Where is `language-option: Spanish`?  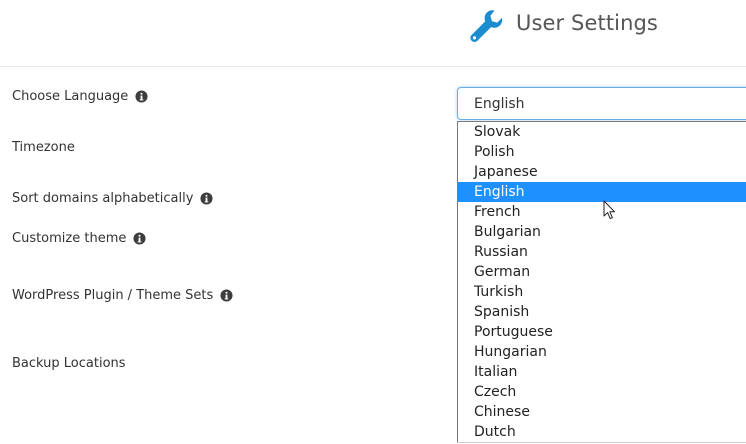
language-option: Spanish is located at coordinates (602, 312).